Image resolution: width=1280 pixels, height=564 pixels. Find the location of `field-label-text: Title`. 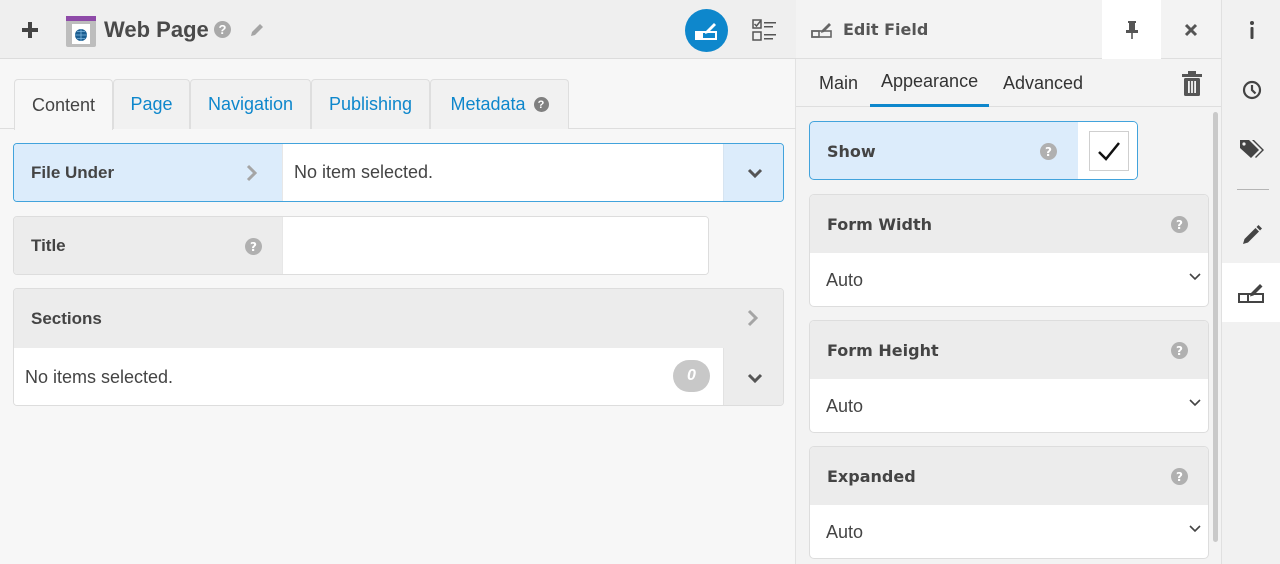

field-label-text: Title is located at coordinates (48, 245).